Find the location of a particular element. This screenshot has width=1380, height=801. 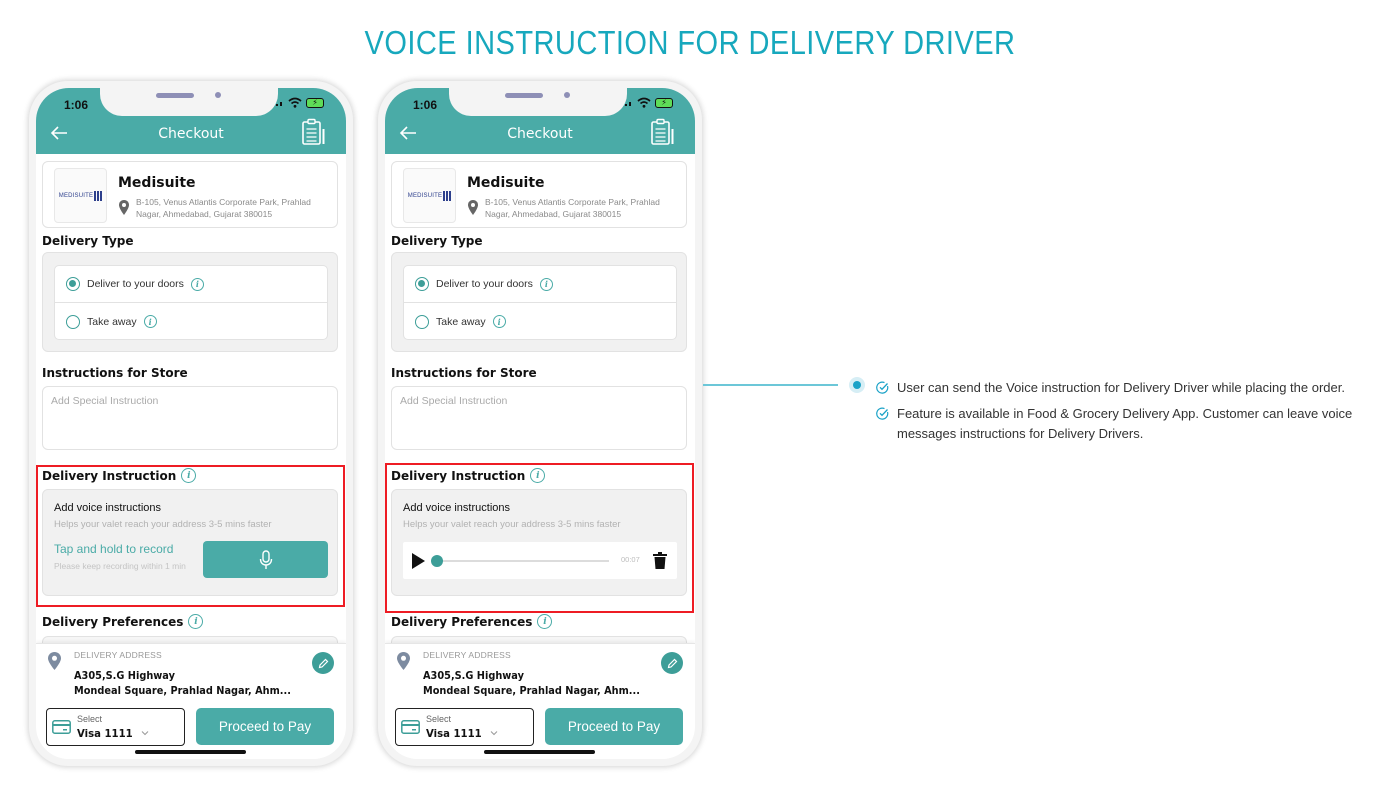

store-instructions-label-text: Instructions for Store is located at coordinates (464, 373).